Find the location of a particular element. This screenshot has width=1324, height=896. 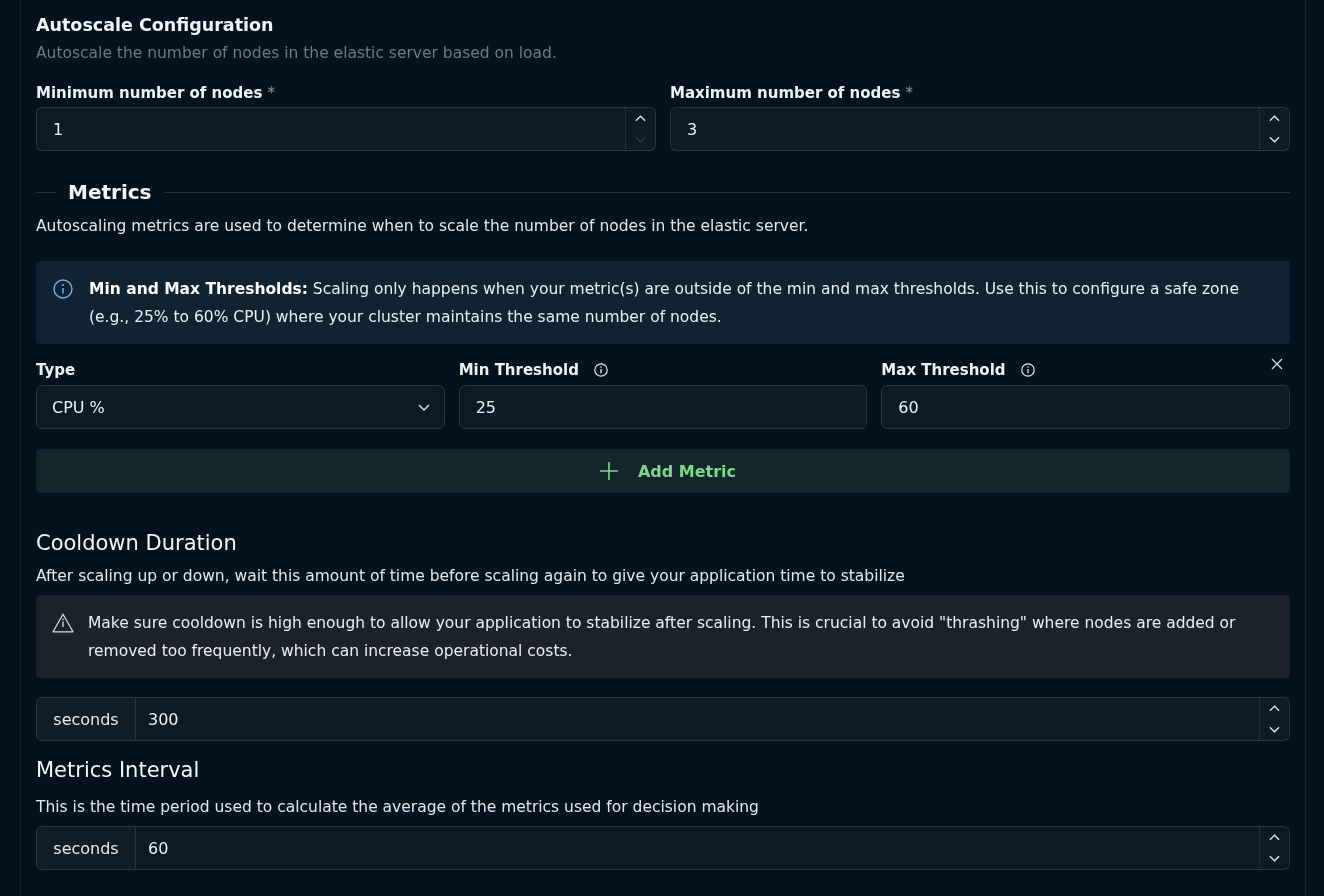

info-text: Min and Max Thresholds: Scaling only happens when your metric(s) are outside of the min and max thresholds. Use this to configure a safe zone (e.g., 25% to 60% CPU) where your cluster maintains the same number of nodes. is located at coordinates (664, 303).